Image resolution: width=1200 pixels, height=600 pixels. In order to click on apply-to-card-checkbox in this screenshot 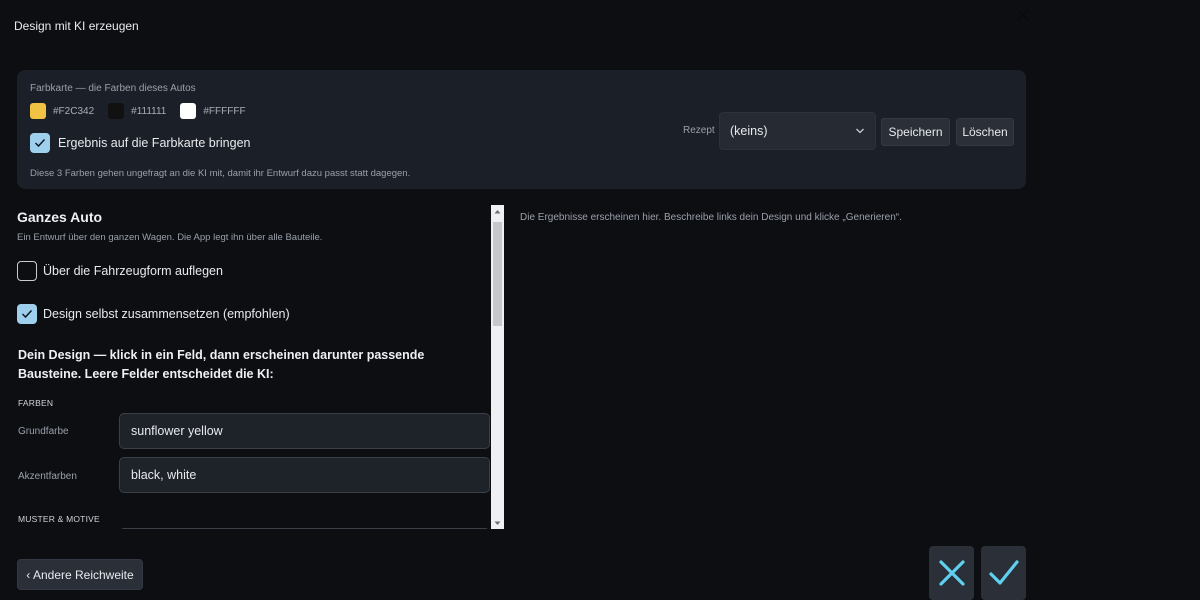, I will do `click(40, 143)`.